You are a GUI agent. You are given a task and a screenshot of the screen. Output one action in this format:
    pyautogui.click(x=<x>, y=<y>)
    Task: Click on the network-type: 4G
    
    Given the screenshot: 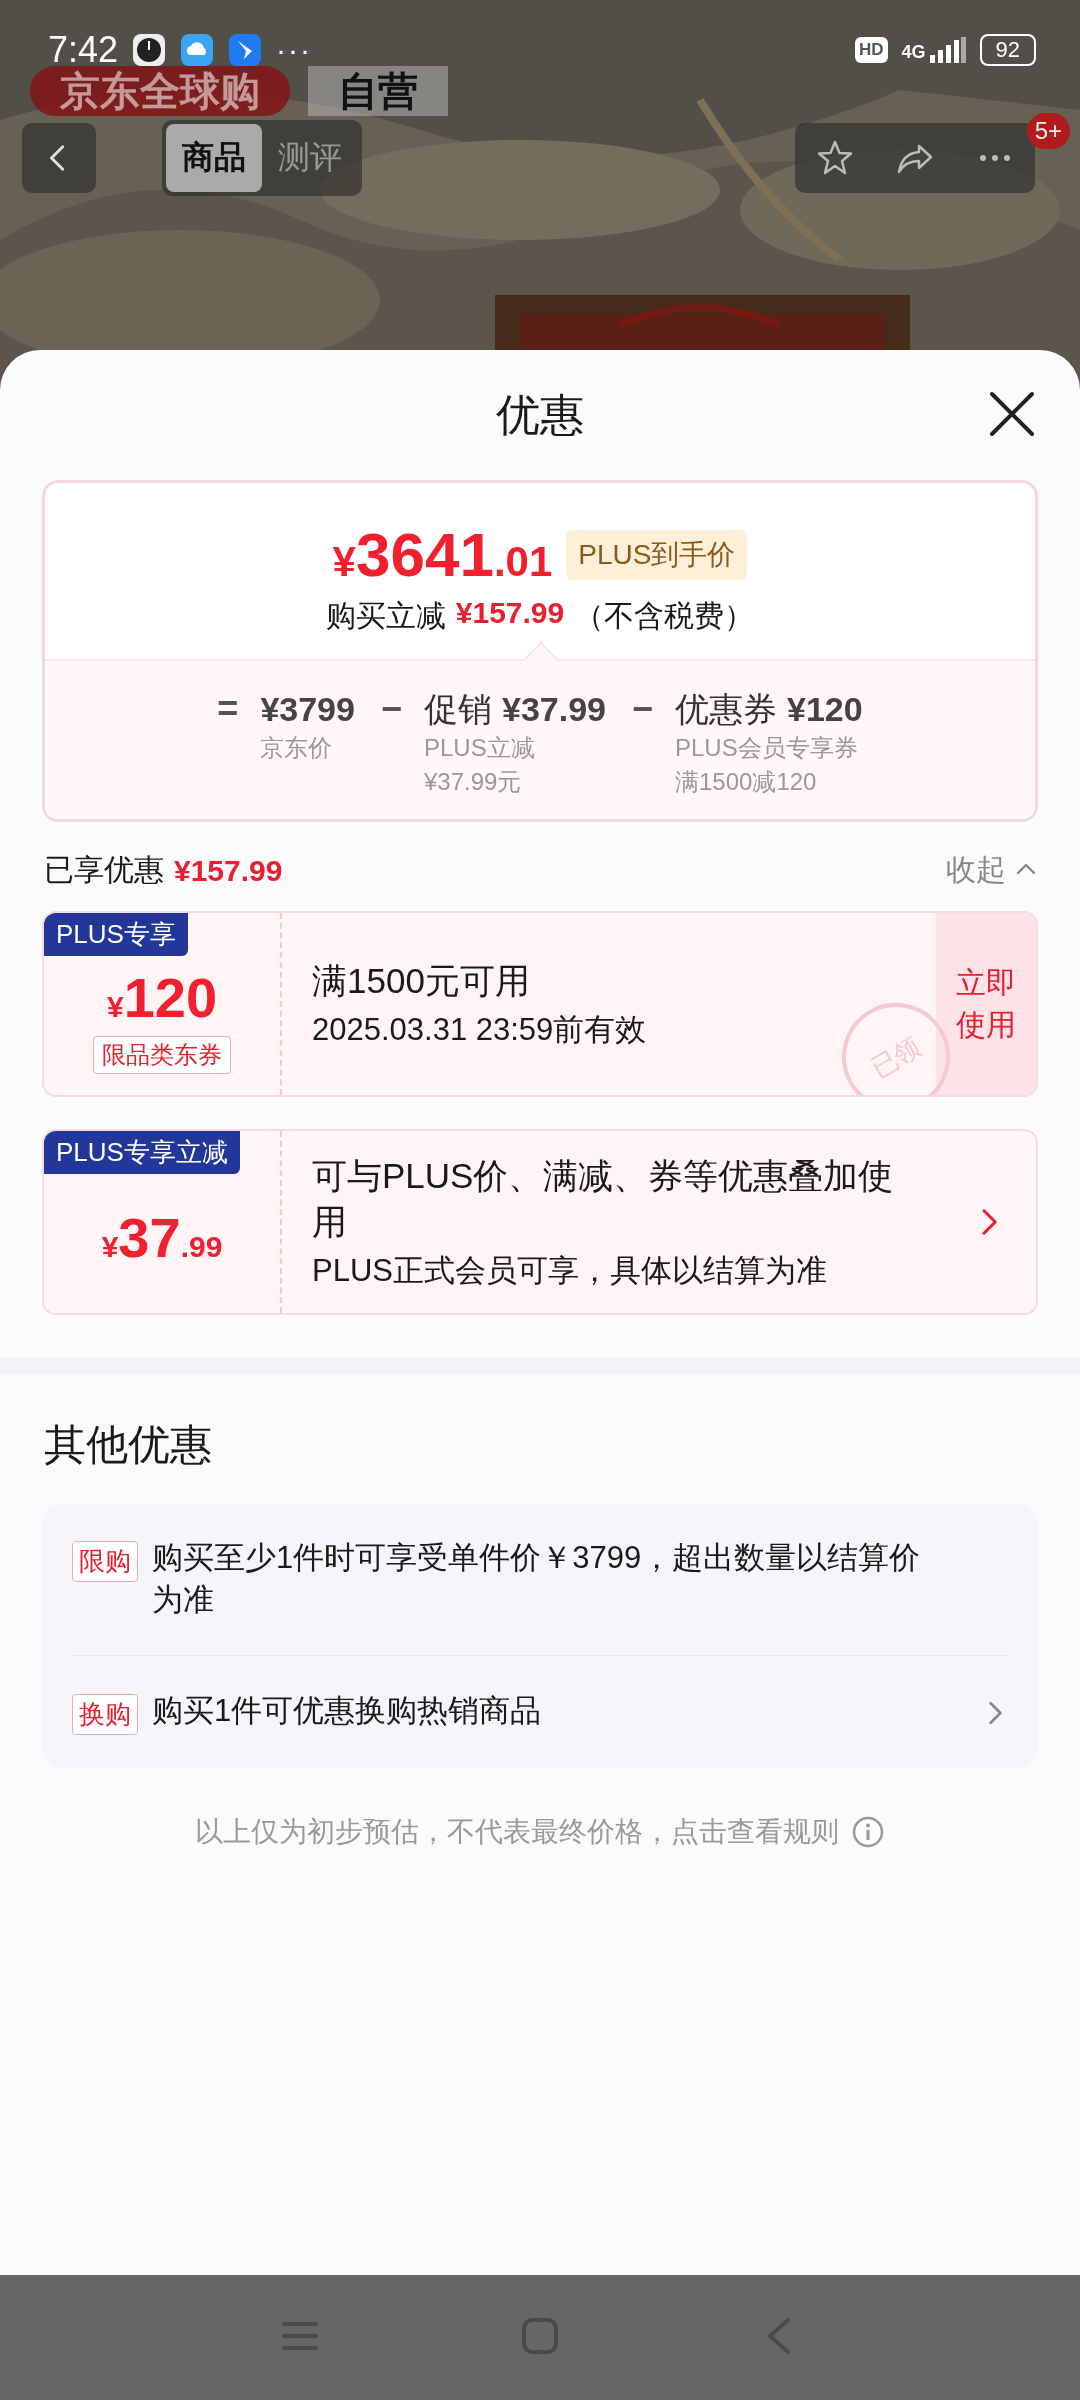 What is the action you would take?
    pyautogui.click(x=913, y=52)
    